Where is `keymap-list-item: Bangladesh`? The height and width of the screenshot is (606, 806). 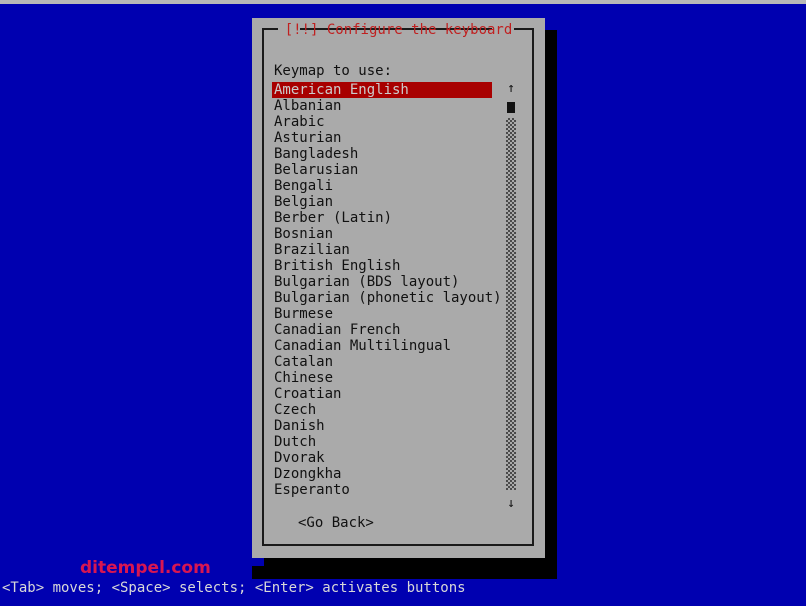
keymap-list-item: Bangladesh is located at coordinates (383, 154).